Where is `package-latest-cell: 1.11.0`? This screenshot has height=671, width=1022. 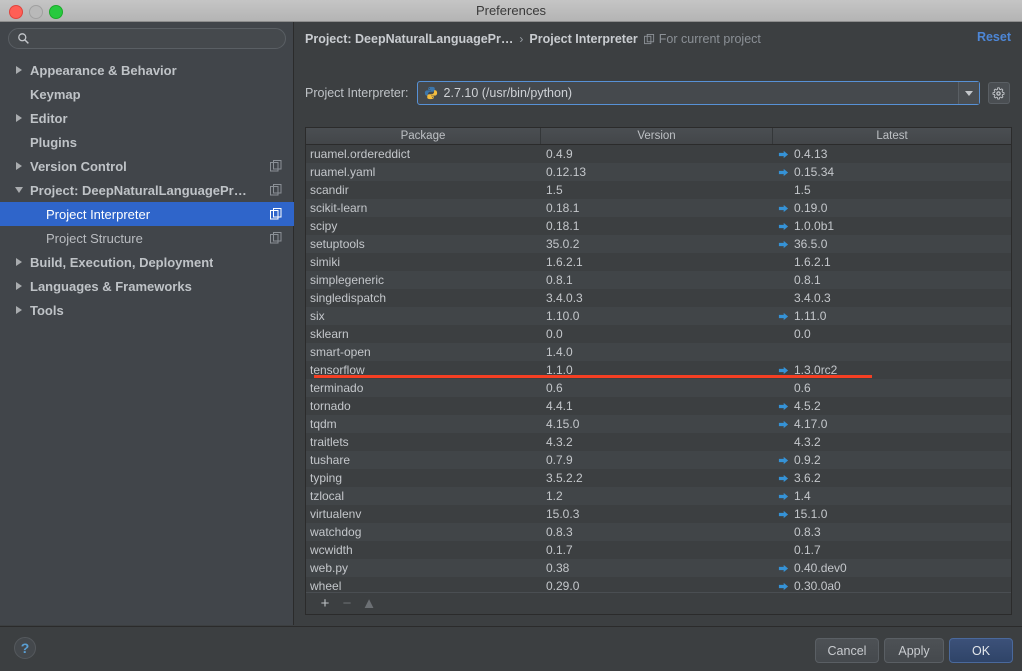
package-latest-cell: 1.11.0 is located at coordinates (892, 316).